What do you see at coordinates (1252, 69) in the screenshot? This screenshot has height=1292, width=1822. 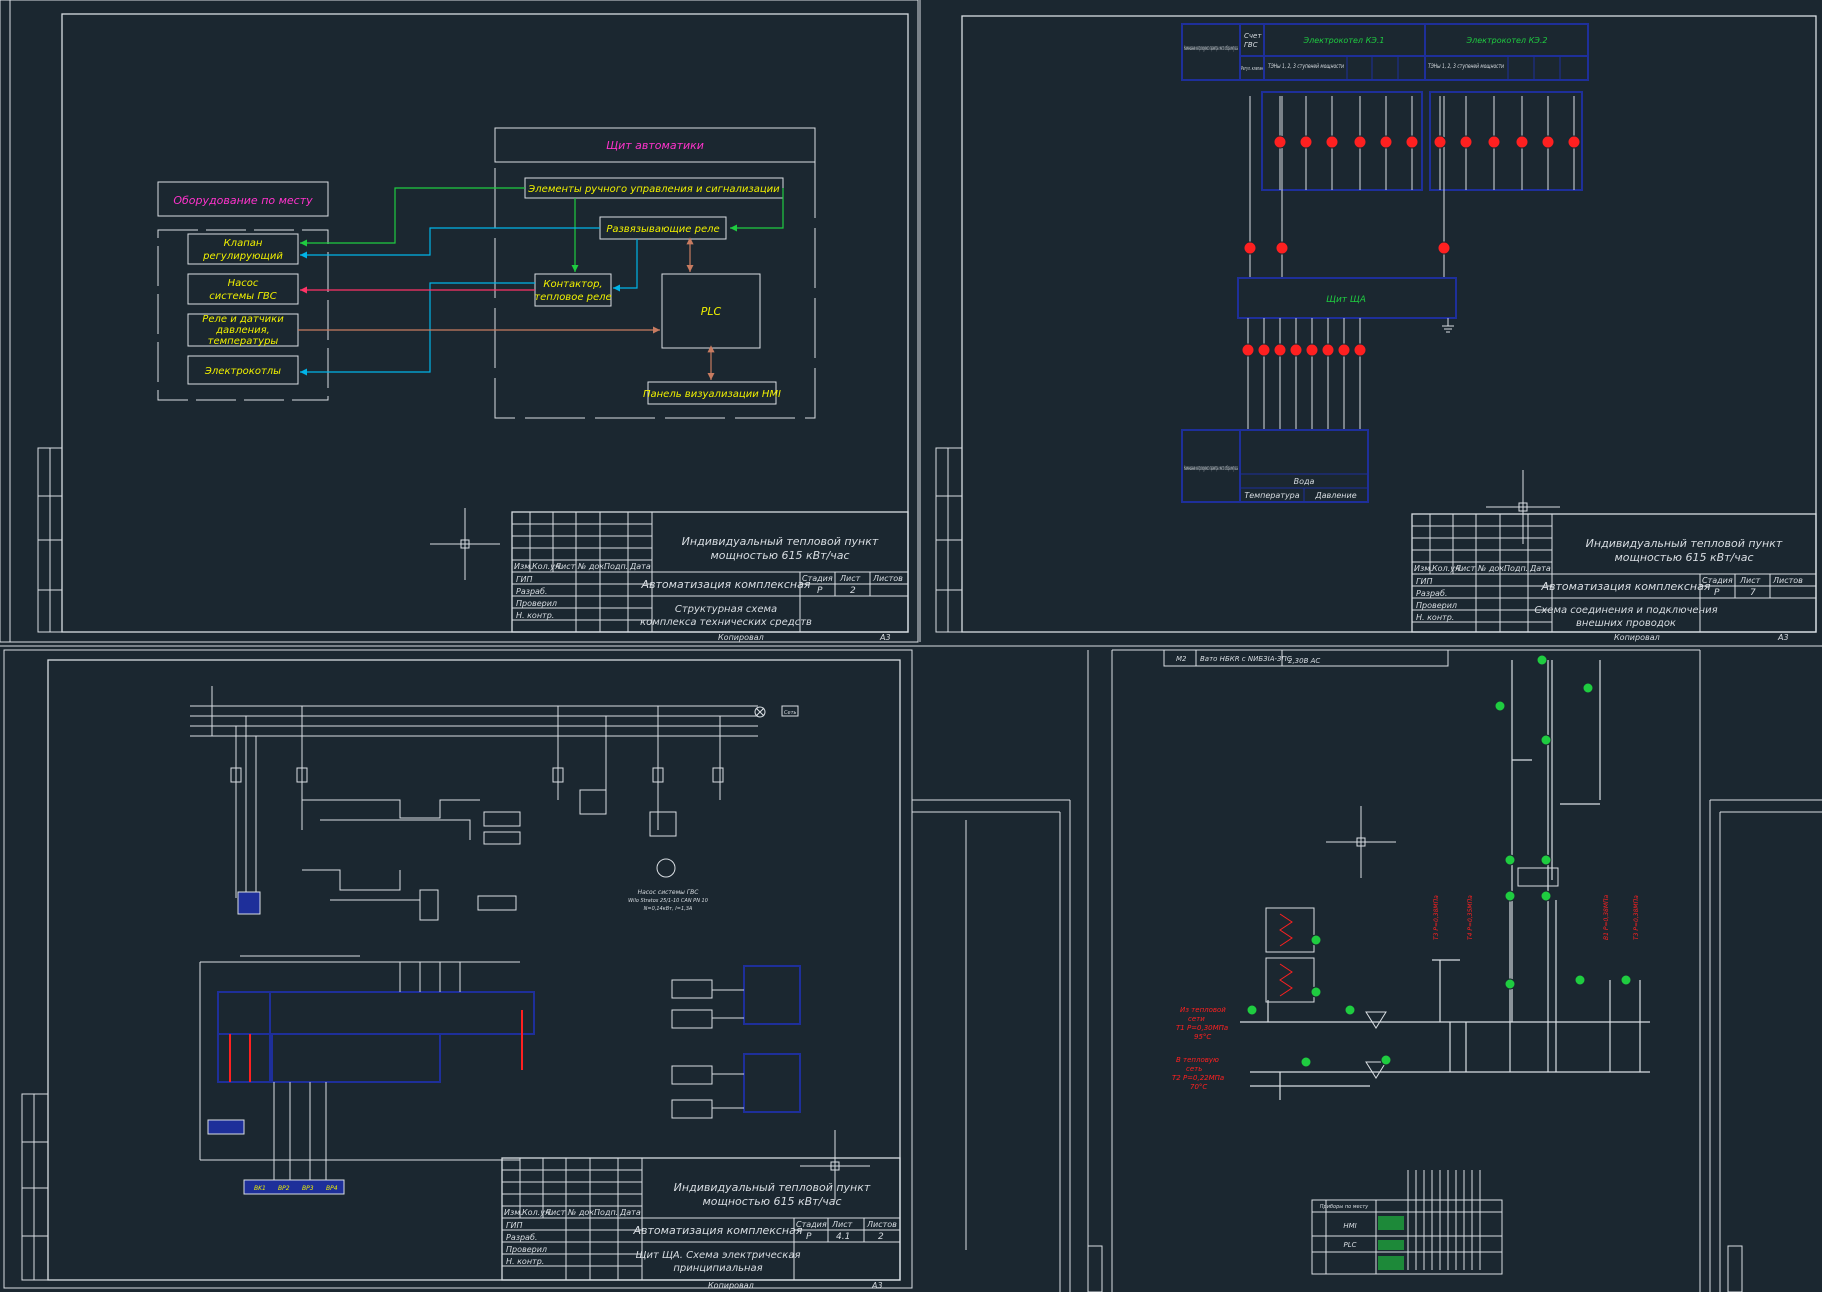 I see `reg-valve-label: Регул. клапан` at bounding box center [1252, 69].